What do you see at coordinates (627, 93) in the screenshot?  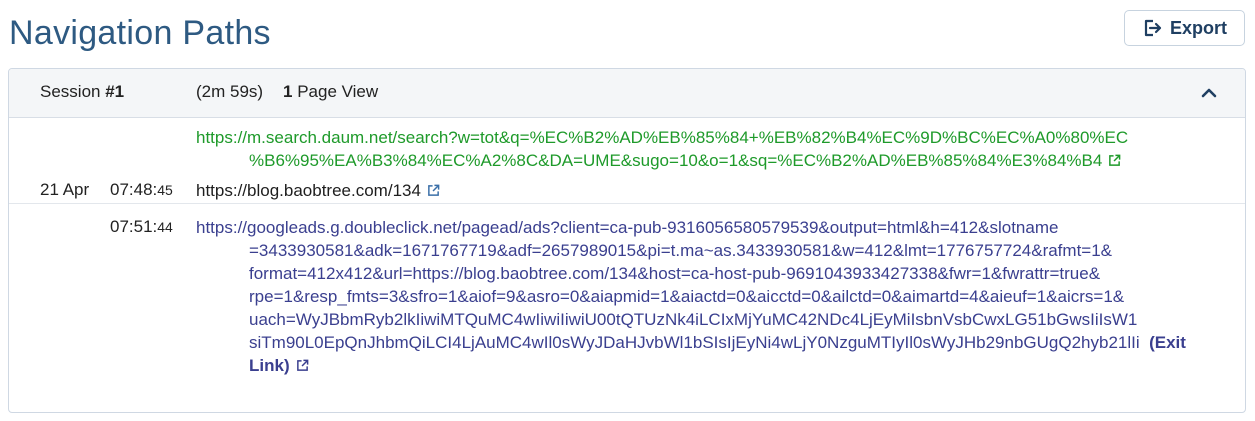 I see `session-header: Session #1 (2m 59s) 1 Page View` at bounding box center [627, 93].